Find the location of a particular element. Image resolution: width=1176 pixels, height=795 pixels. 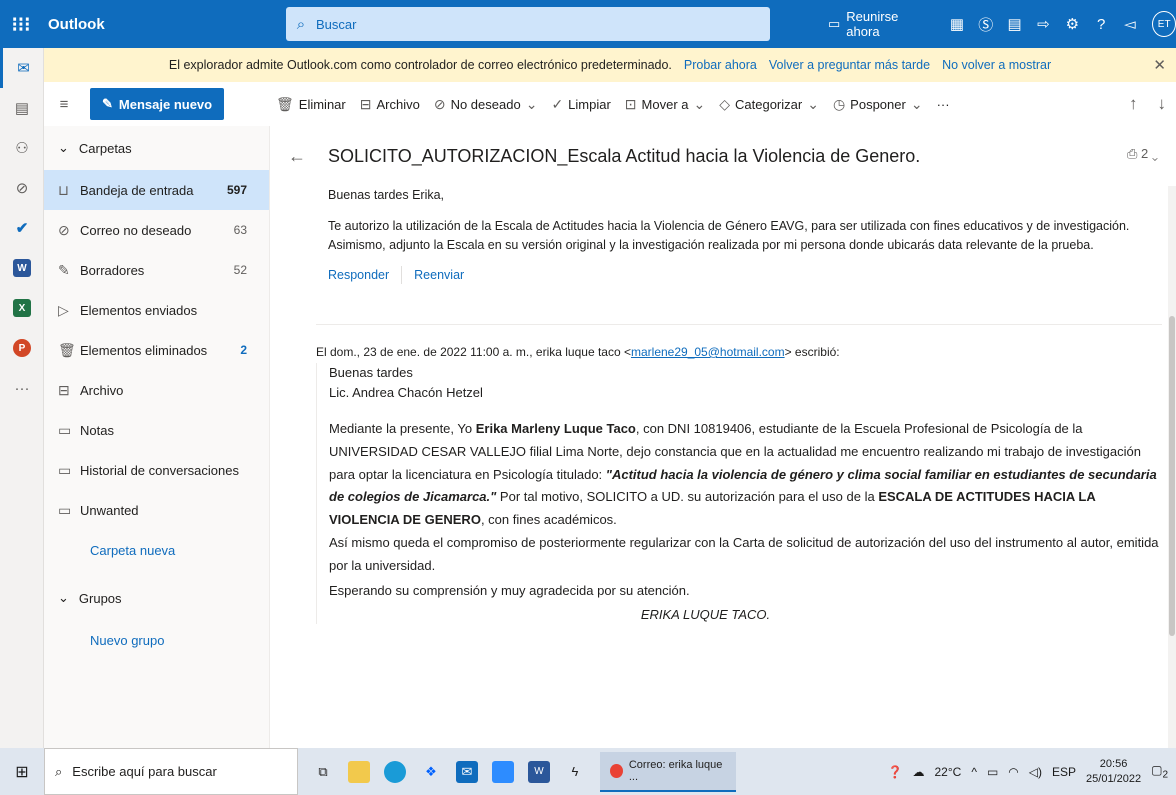

new-folder-link: Carpeta nueva is located at coordinates (156, 550).